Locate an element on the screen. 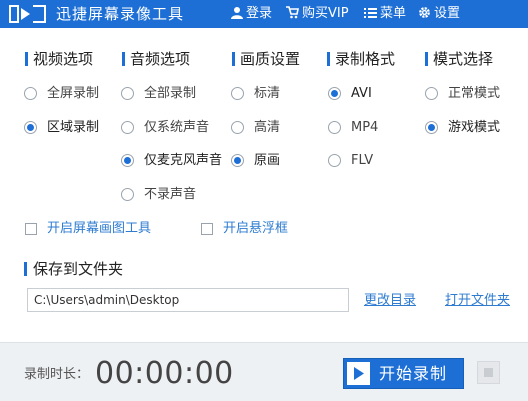 This screenshot has width=528, height=401. option-label: 正常模式 is located at coordinates (474, 93).